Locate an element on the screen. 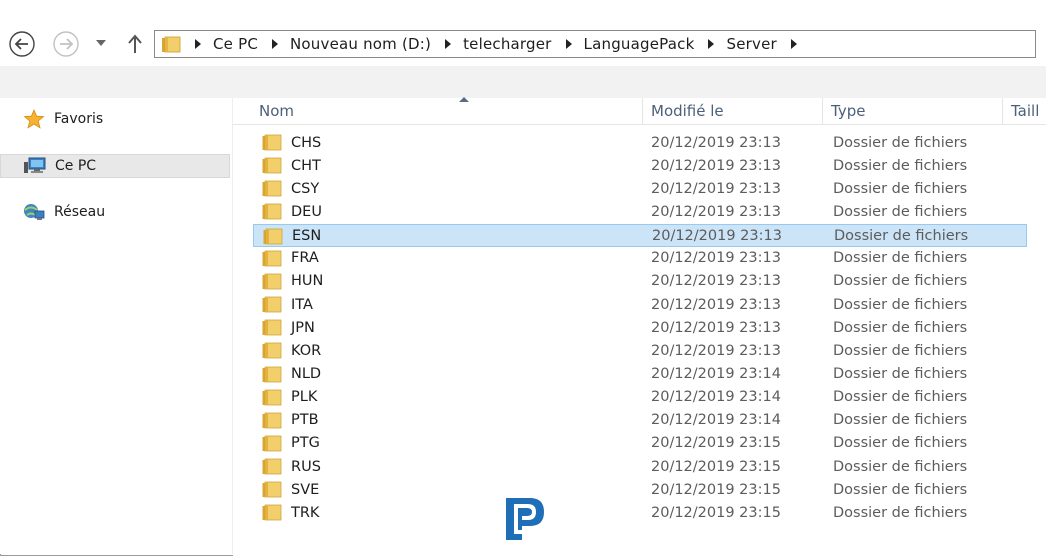 The image size is (1046, 556). breadcrumb-server: Server is located at coordinates (751, 44).